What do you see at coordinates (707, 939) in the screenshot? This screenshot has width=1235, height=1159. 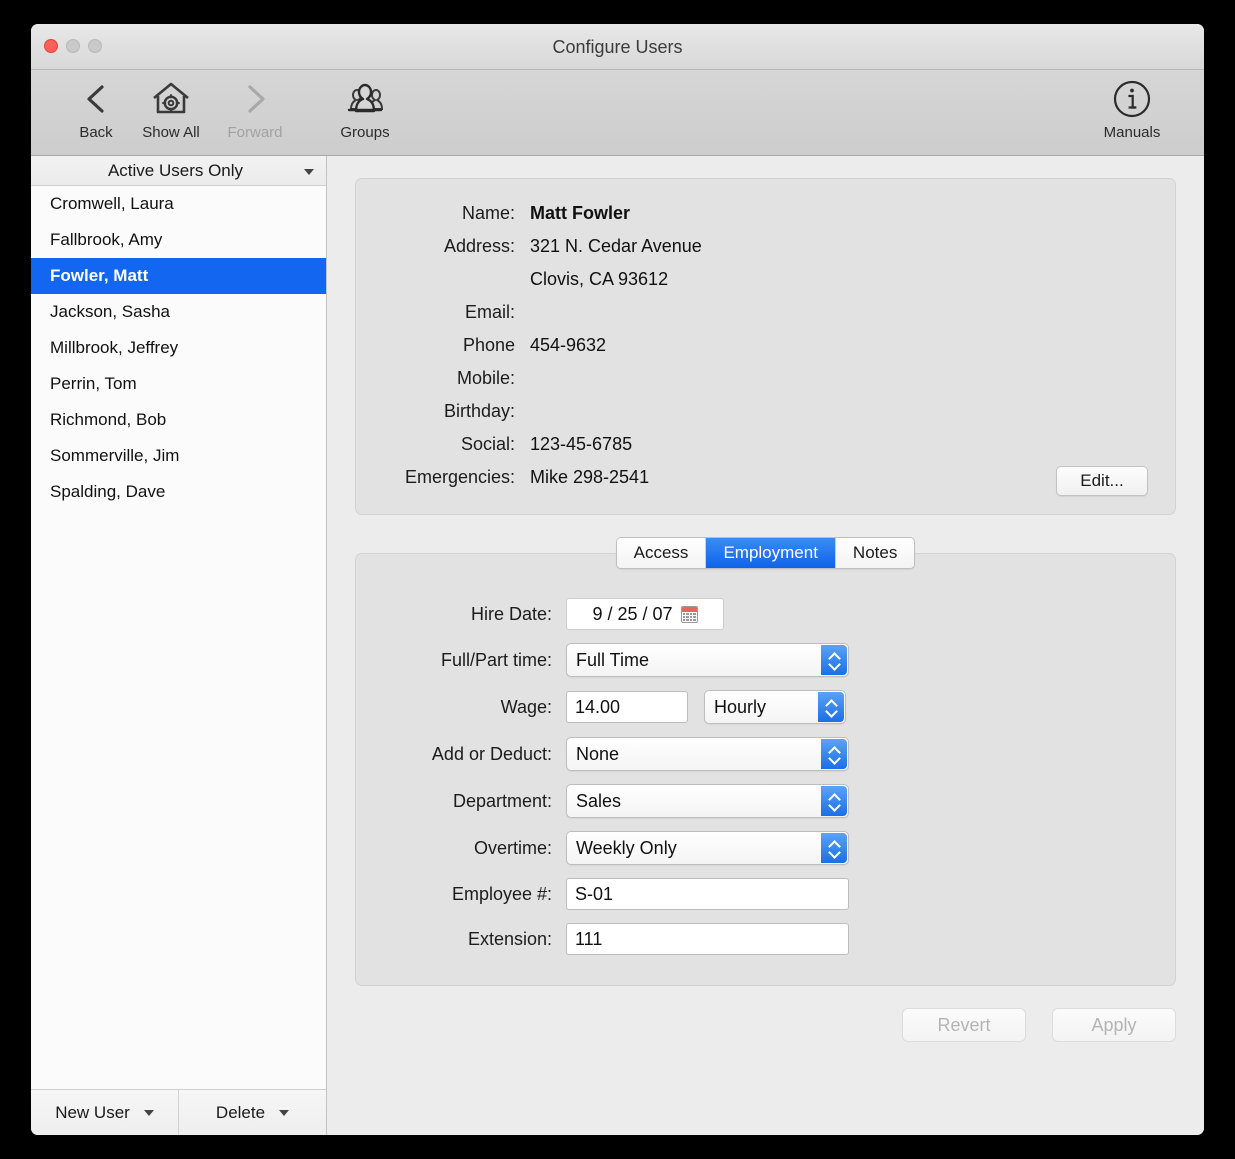 I see `extension-input: 111` at bounding box center [707, 939].